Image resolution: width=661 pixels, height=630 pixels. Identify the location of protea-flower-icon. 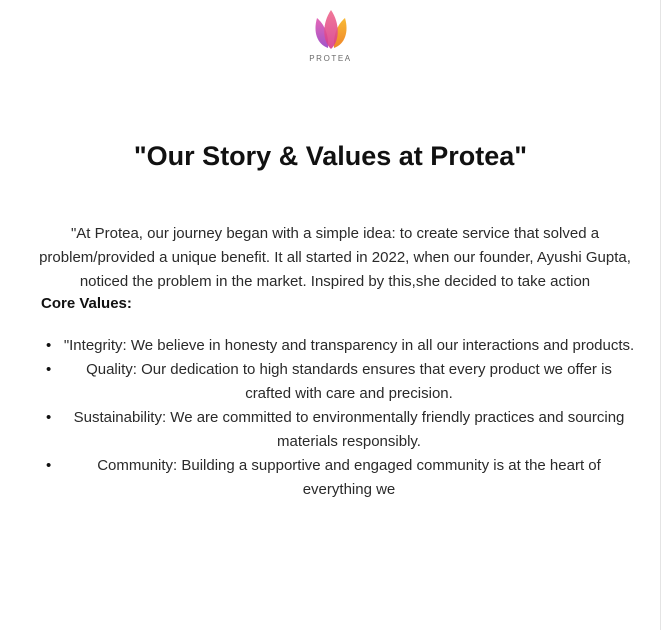
(330, 29).